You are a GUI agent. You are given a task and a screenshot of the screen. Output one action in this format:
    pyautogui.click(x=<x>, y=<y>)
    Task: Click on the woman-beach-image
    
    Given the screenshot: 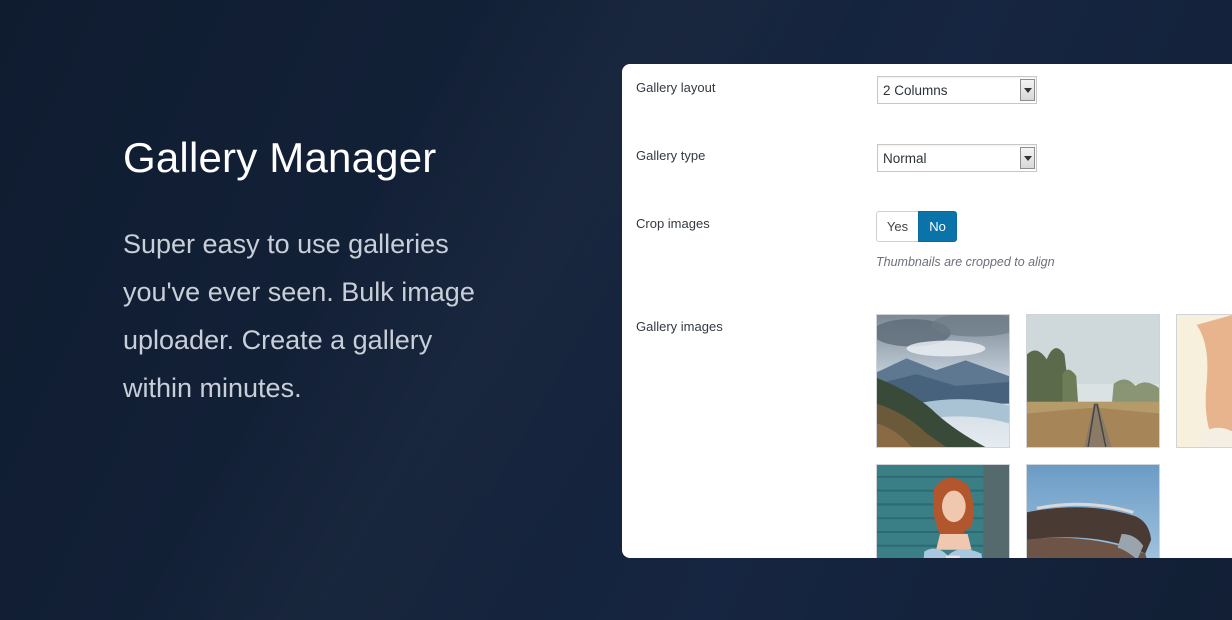 What is the action you would take?
    pyautogui.click(x=1204, y=381)
    